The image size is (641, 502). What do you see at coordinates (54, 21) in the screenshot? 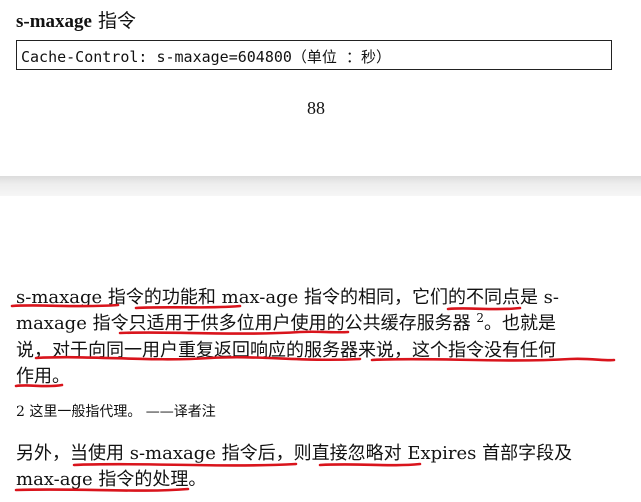
I see `heading-term: s-maxage` at bounding box center [54, 21].